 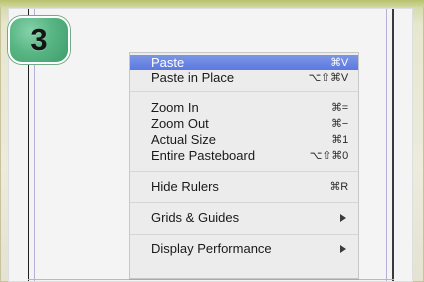 I want to click on menu-item-label: Entire Pasteboard, so click(x=203, y=155).